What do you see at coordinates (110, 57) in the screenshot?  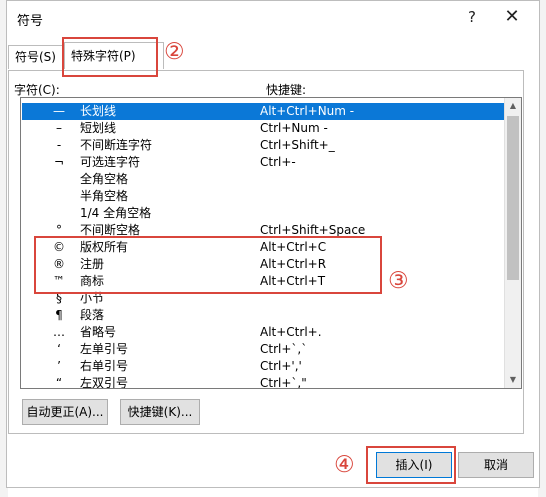 I see `highlight-special-tab` at bounding box center [110, 57].